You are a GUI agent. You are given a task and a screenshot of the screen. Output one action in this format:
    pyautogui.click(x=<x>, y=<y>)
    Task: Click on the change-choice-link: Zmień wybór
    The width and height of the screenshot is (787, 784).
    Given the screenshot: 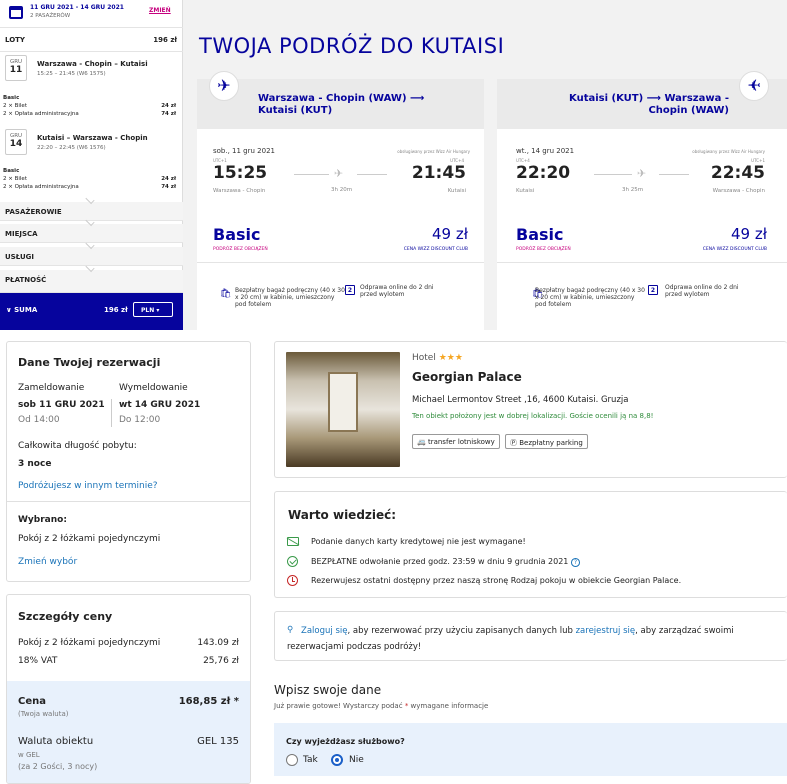 What is the action you would take?
    pyautogui.click(x=47, y=562)
    